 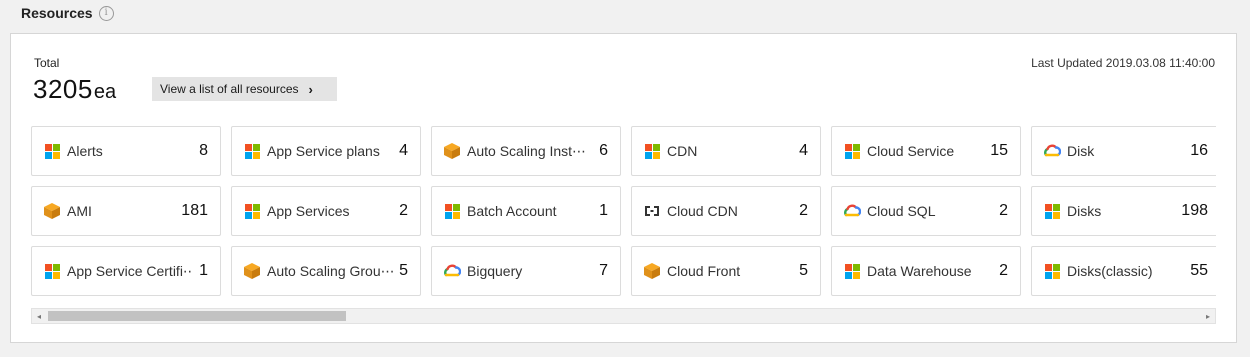 What do you see at coordinates (603, 150) in the screenshot?
I see `resource-count: 6` at bounding box center [603, 150].